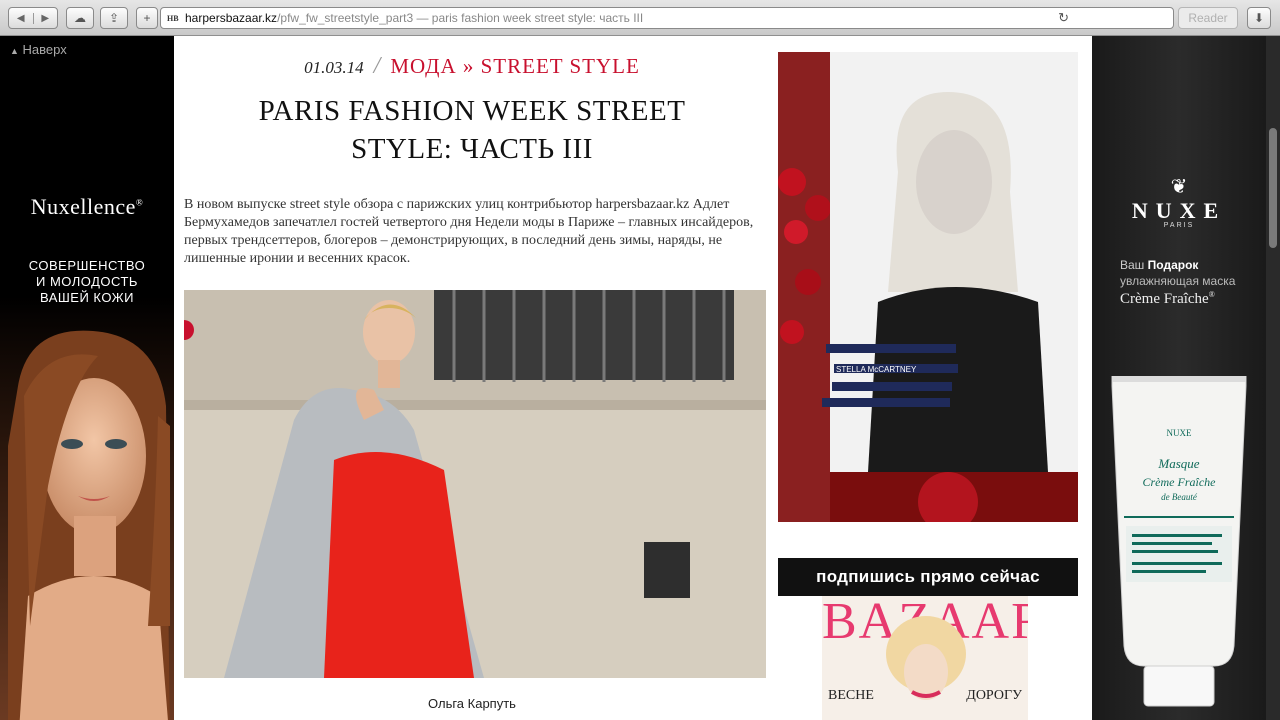  What do you see at coordinates (1179, 433) in the screenshot?
I see `svg-text: NUXE` at bounding box center [1179, 433].